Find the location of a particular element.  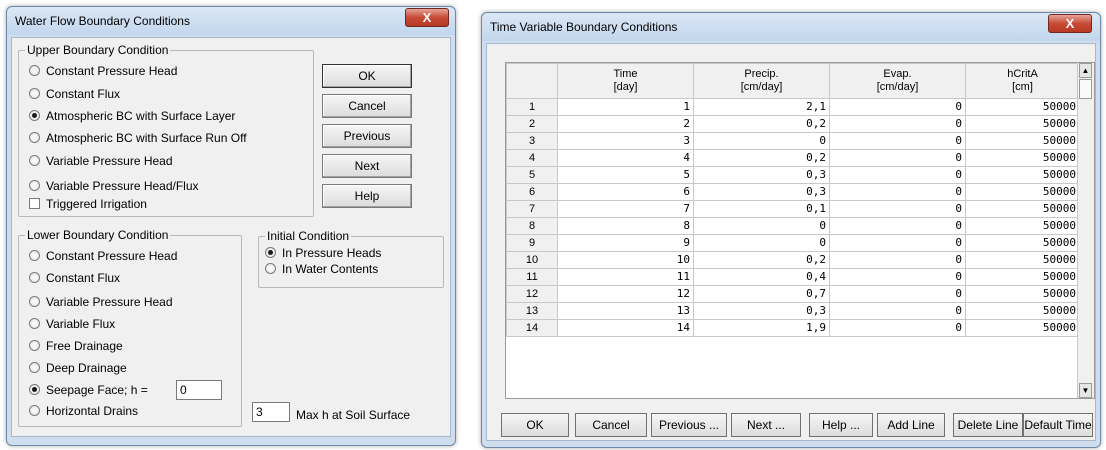

table-row: 5 5 0,3 0 50000 is located at coordinates (793, 175).